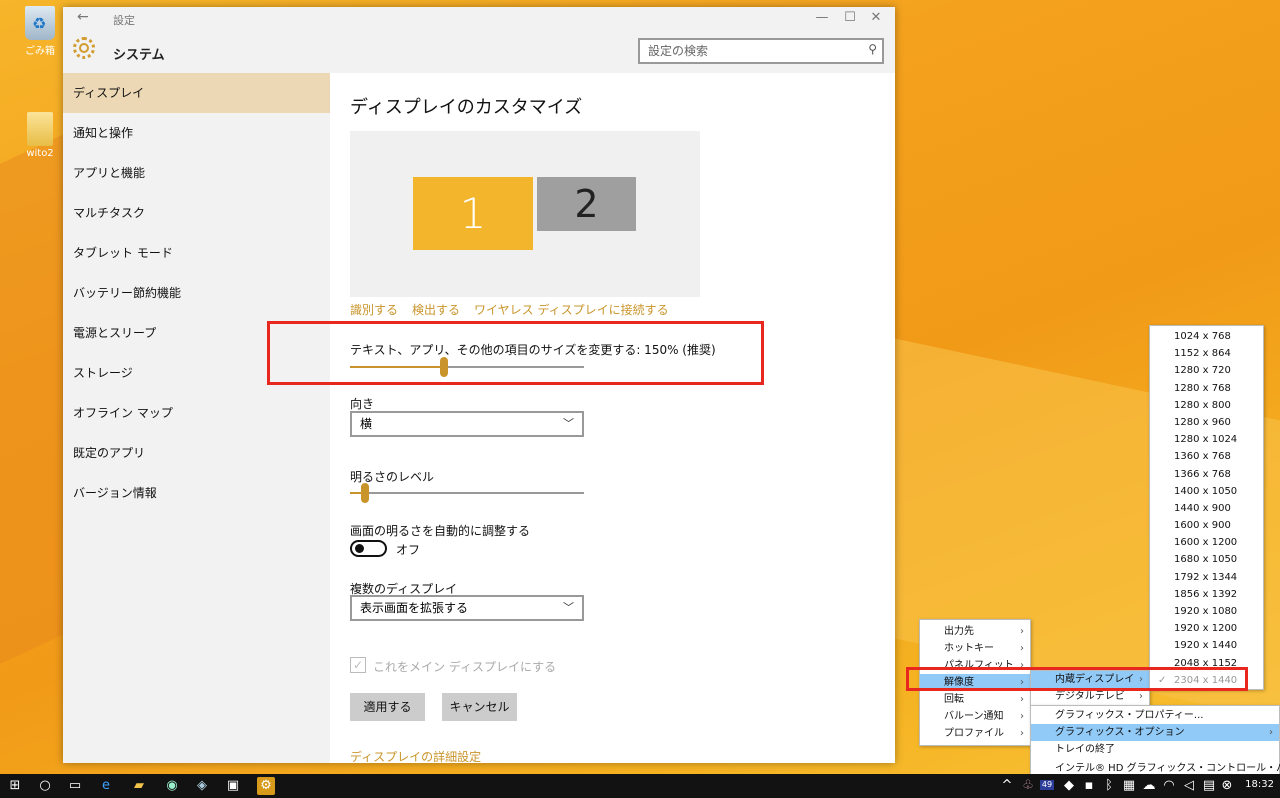 This screenshot has width=1280, height=798. Describe the element at coordinates (1109, 786) in the screenshot. I see `bluetooth-icon: ᛒ` at that location.